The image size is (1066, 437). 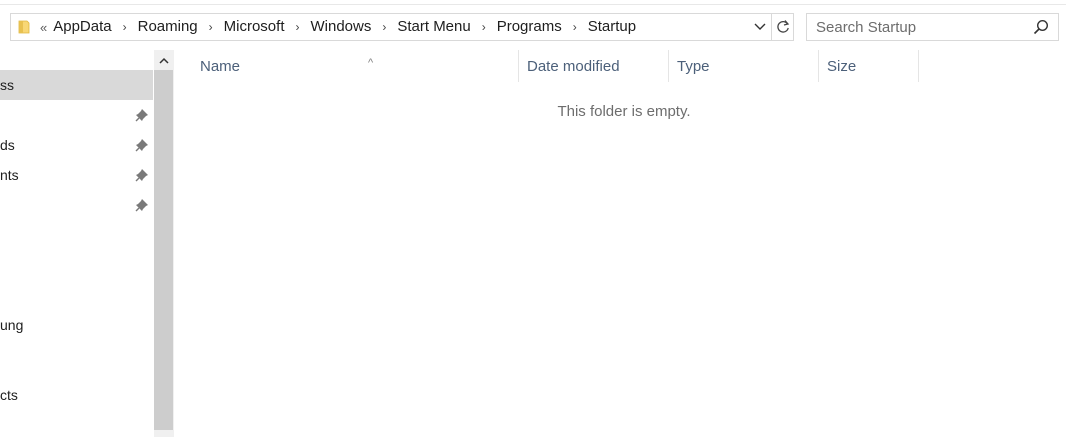 I want to click on navigation-pane: ss ds nts ung cts, so click(x=77, y=243).